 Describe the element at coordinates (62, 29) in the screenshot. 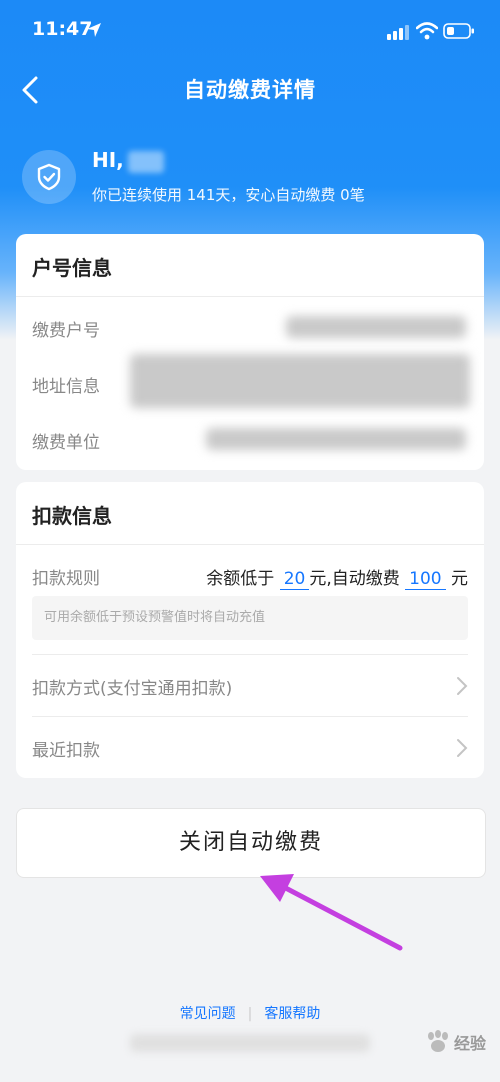

I see `status-time: 11:47` at that location.